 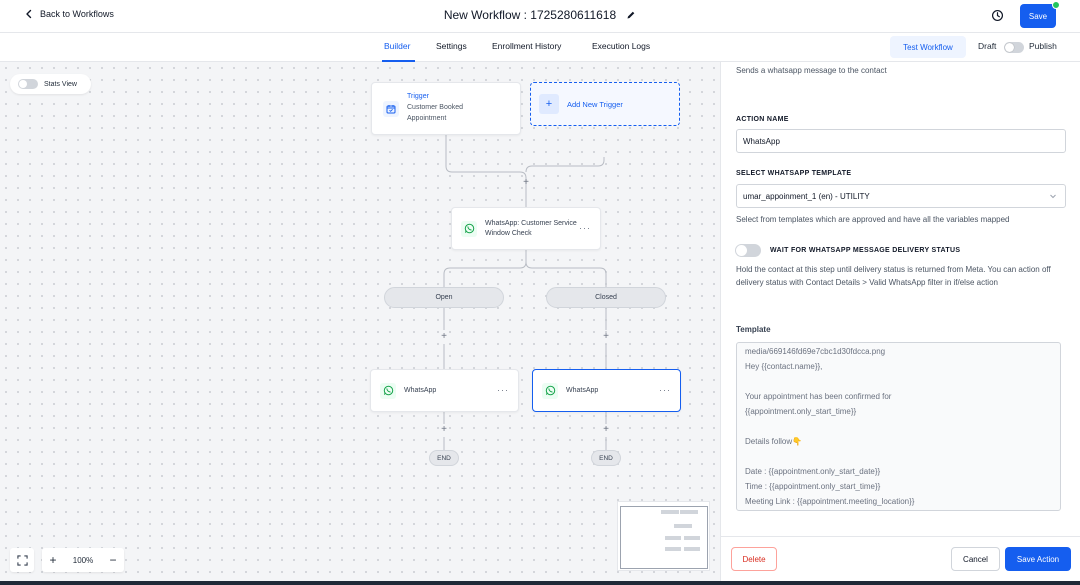 What do you see at coordinates (928, 47) in the screenshot?
I see `test-workflow-button: Test Workflow` at bounding box center [928, 47].